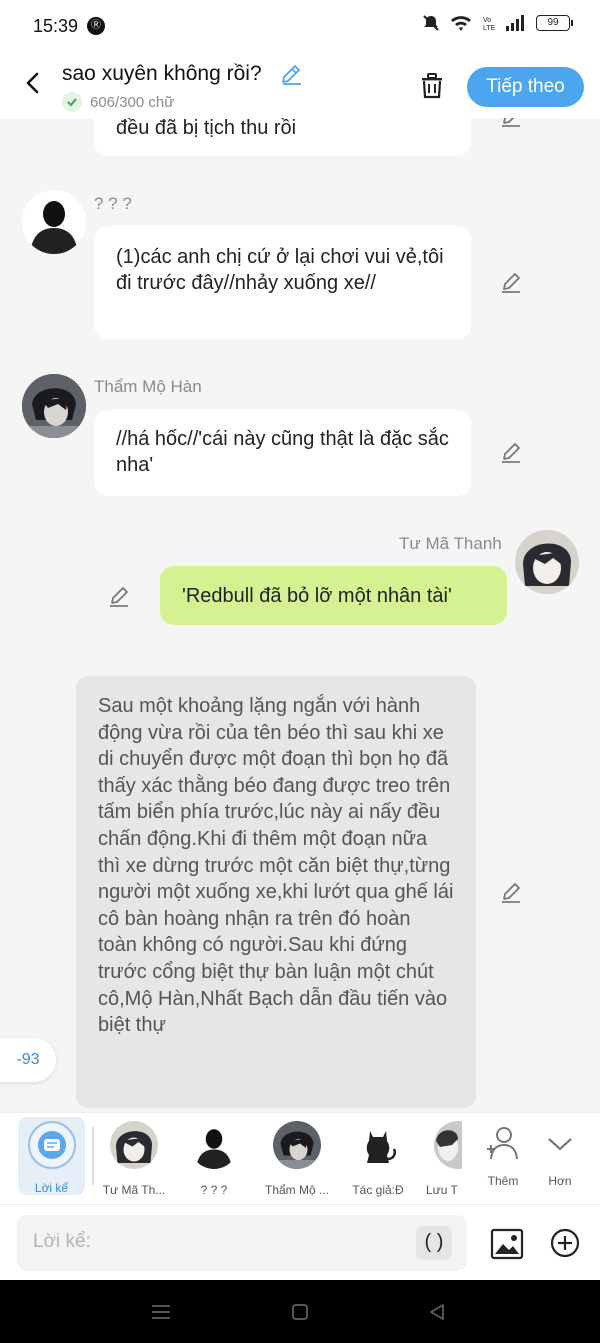  What do you see at coordinates (432, 85) in the screenshot?
I see `trash-icon` at bounding box center [432, 85].